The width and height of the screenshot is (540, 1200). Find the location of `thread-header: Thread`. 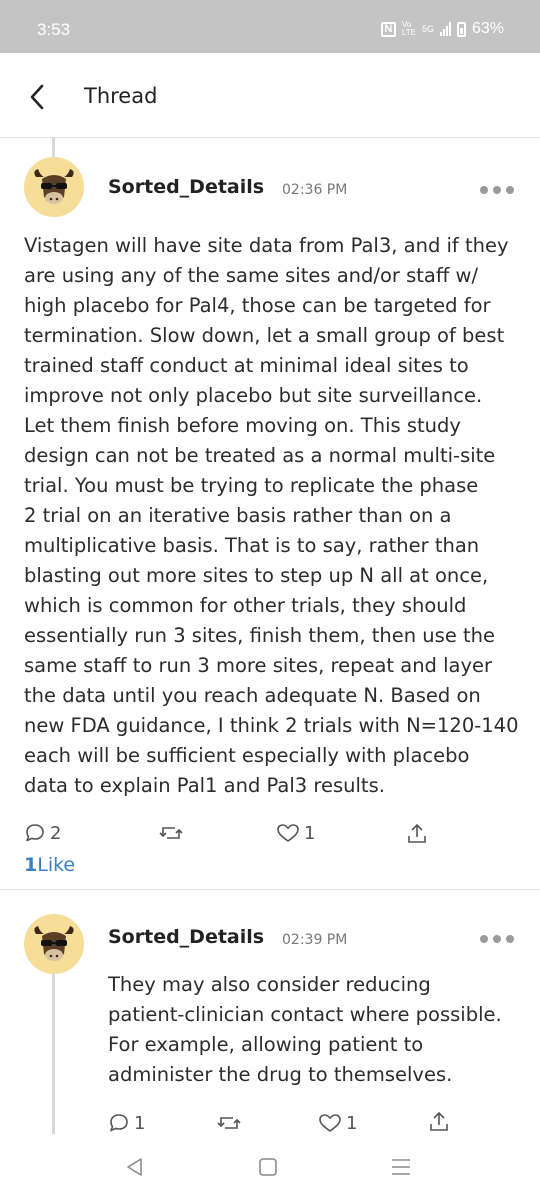

thread-header: Thread is located at coordinates (270, 95).